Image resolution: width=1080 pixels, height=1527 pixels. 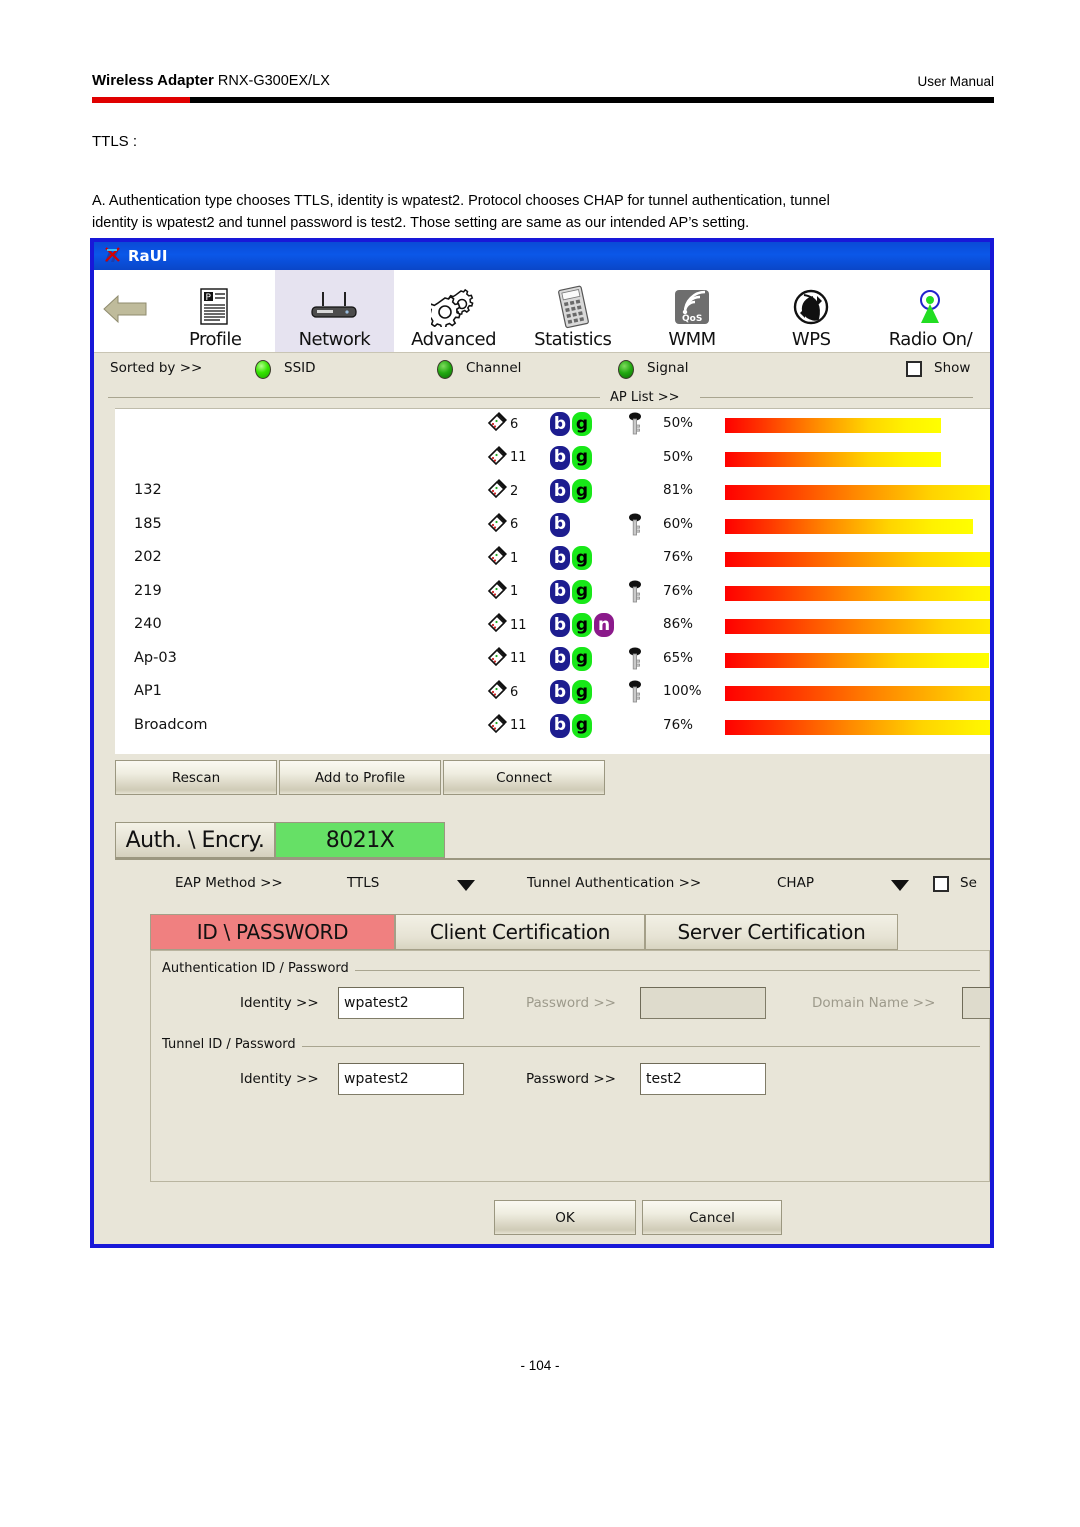 I want to click on sort-label-channel: Channel, so click(x=493, y=368).